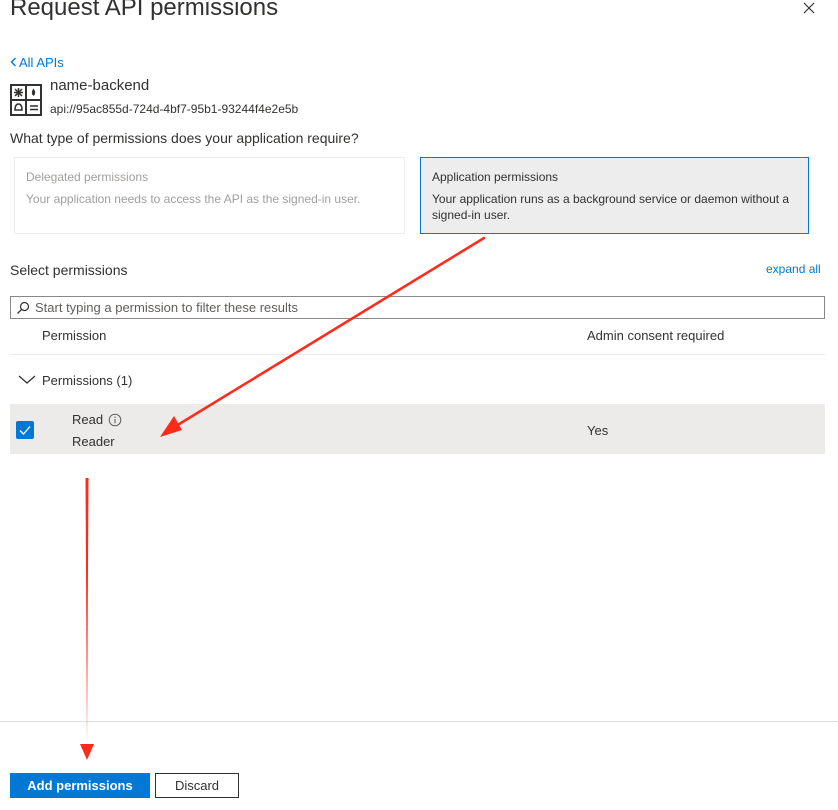 This screenshot has height=810, width=838. What do you see at coordinates (419, 721) in the screenshot?
I see `footer-divider` at bounding box center [419, 721].